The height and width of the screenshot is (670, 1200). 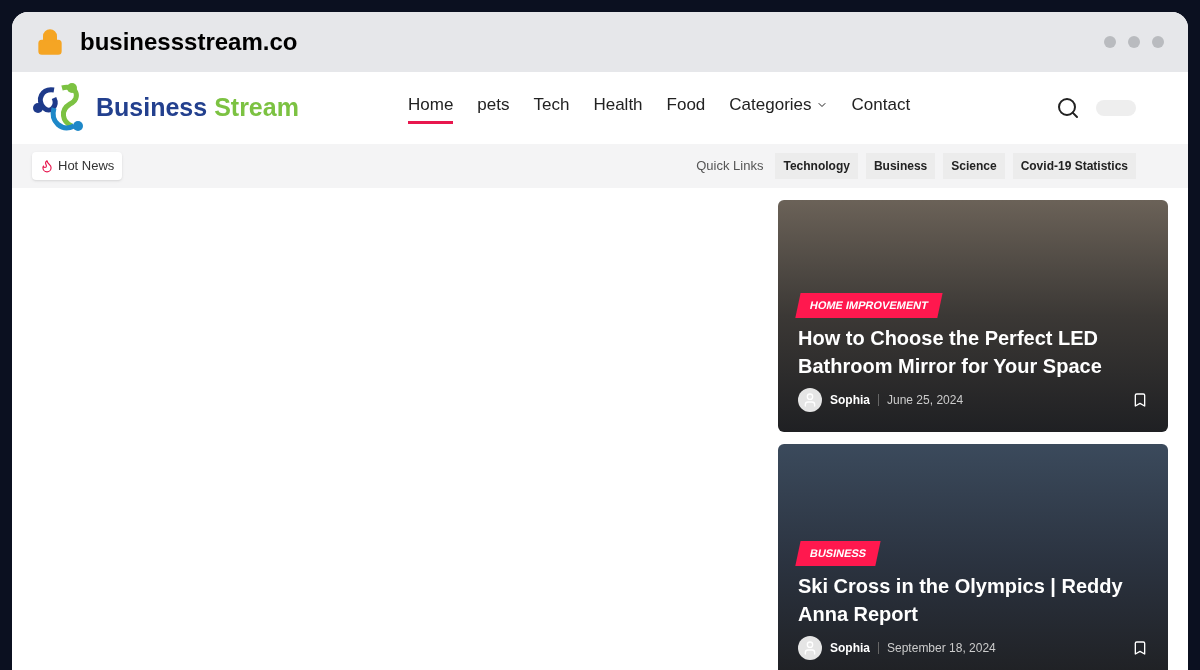 I want to click on nav-link: Tech, so click(x=551, y=108).